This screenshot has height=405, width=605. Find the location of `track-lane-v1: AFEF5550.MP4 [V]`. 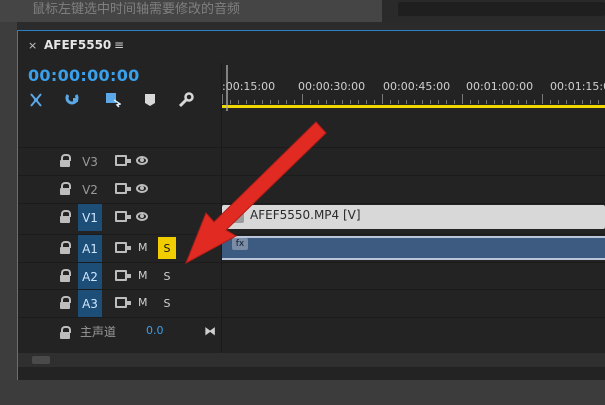

track-lane-v1: AFEF5550.MP4 [V] is located at coordinates (413, 217).